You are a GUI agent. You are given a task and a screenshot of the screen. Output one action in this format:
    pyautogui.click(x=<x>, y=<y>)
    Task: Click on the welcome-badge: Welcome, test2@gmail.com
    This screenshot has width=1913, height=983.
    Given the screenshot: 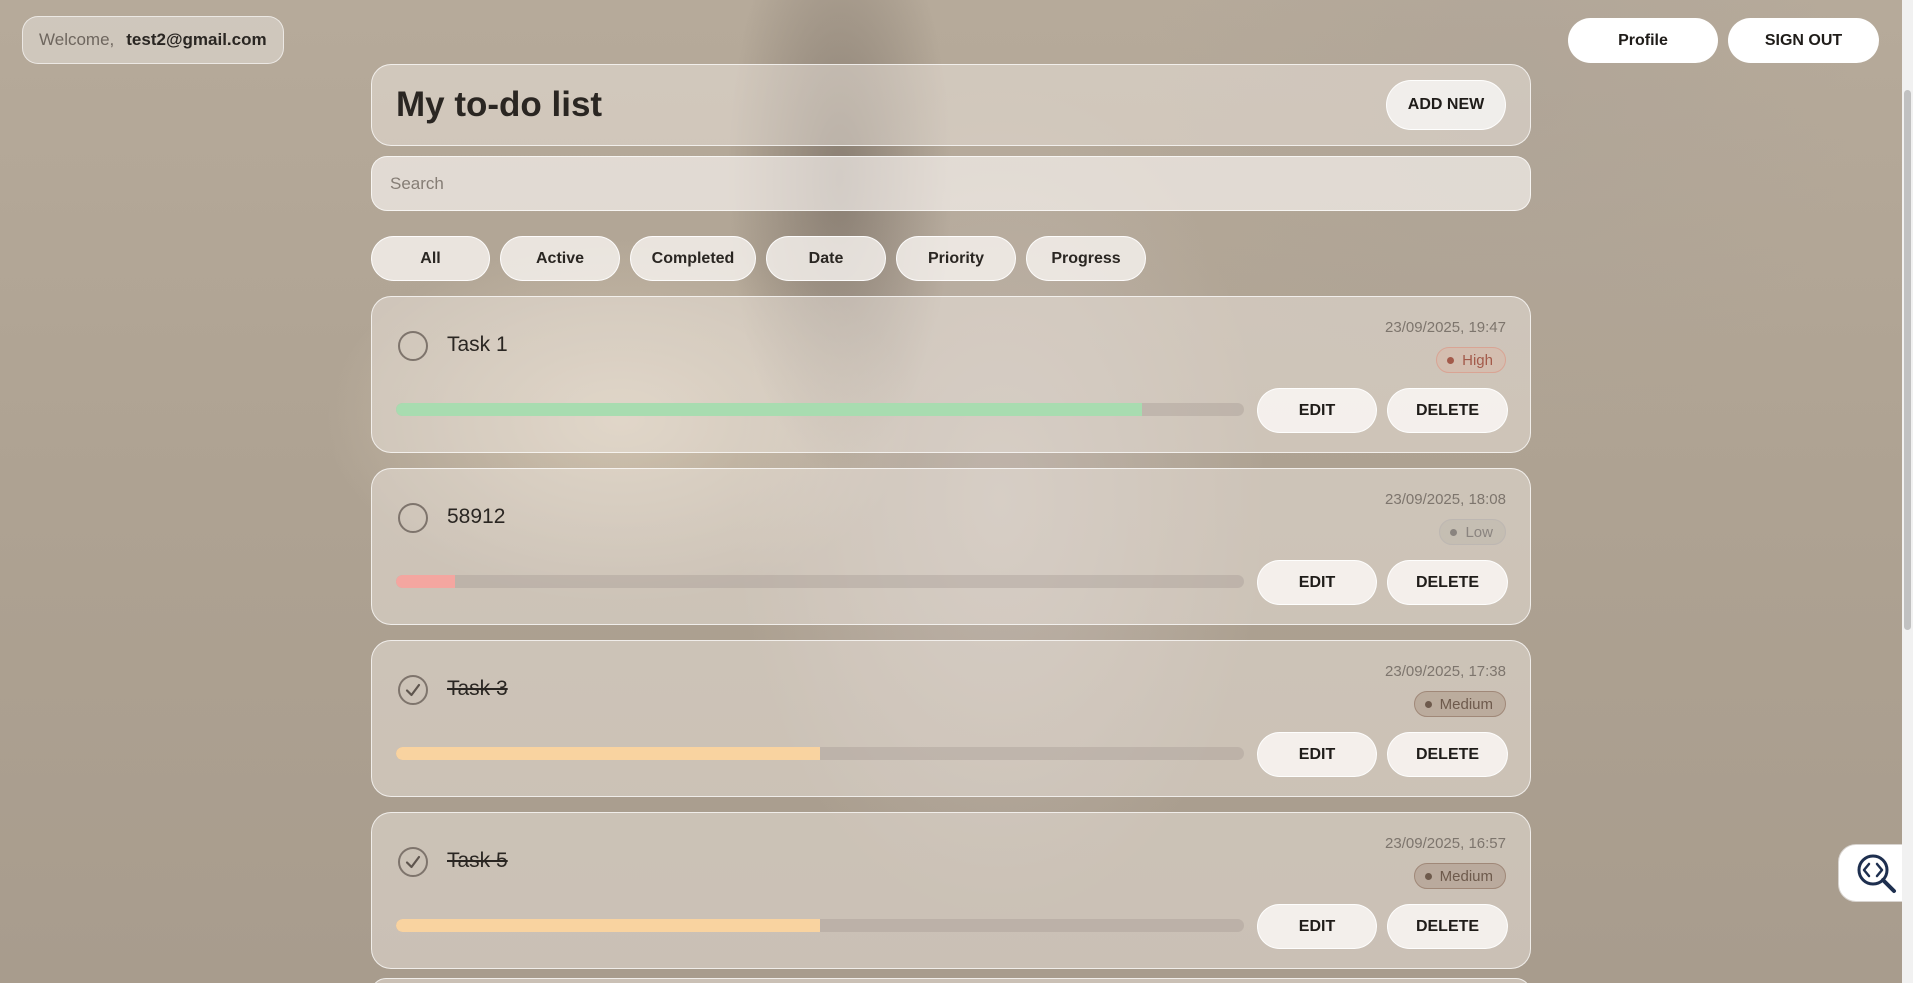 What is the action you would take?
    pyautogui.click(x=153, y=40)
    